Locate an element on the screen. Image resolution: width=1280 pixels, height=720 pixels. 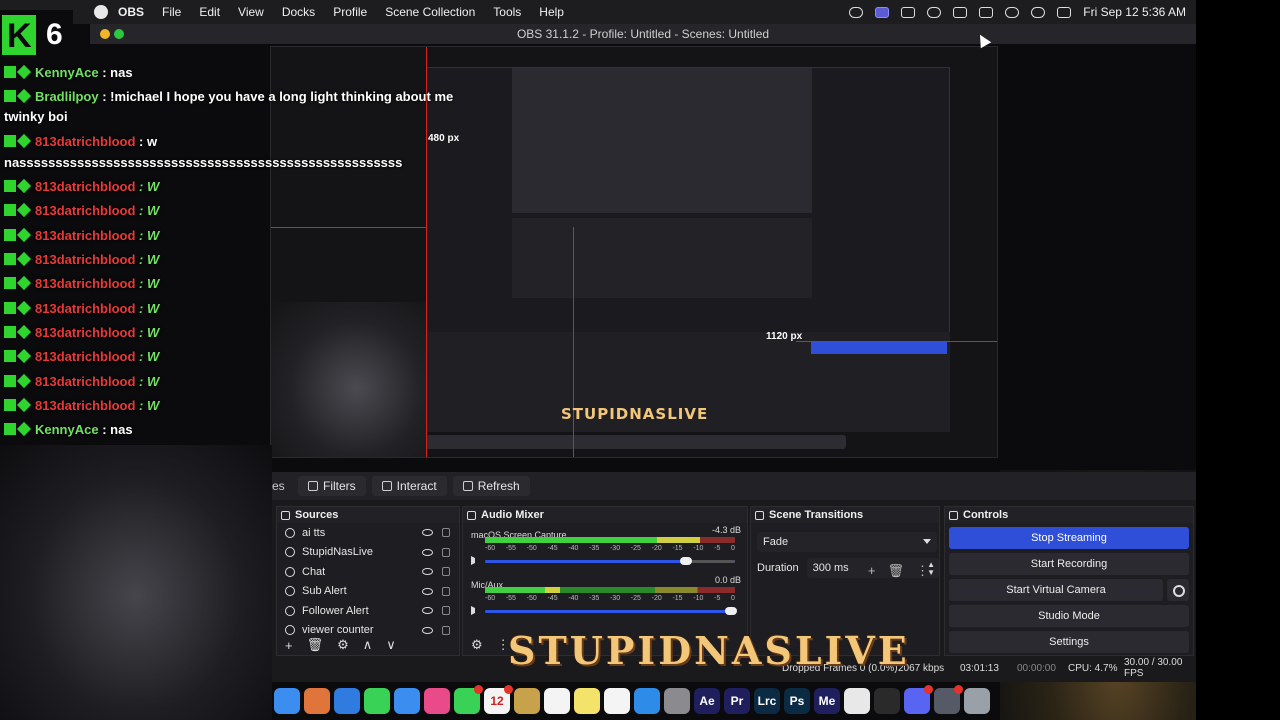
chat-text: twinky boi is located at coordinates (36, 116).